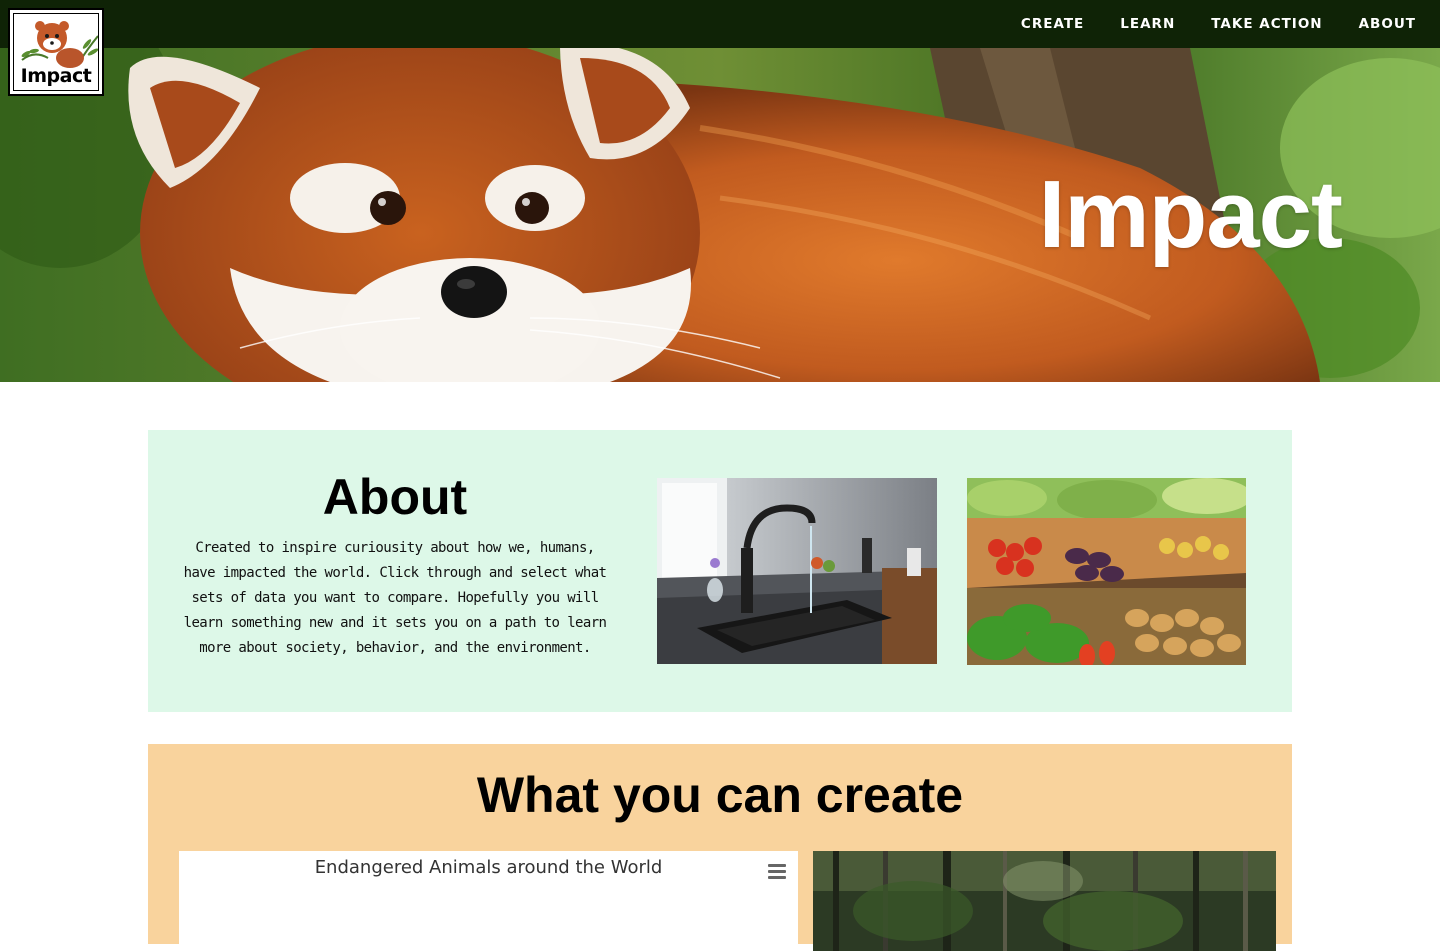 Image resolution: width=1440 pixels, height=951 pixels. I want to click on logo-frame: Impact, so click(56, 52).